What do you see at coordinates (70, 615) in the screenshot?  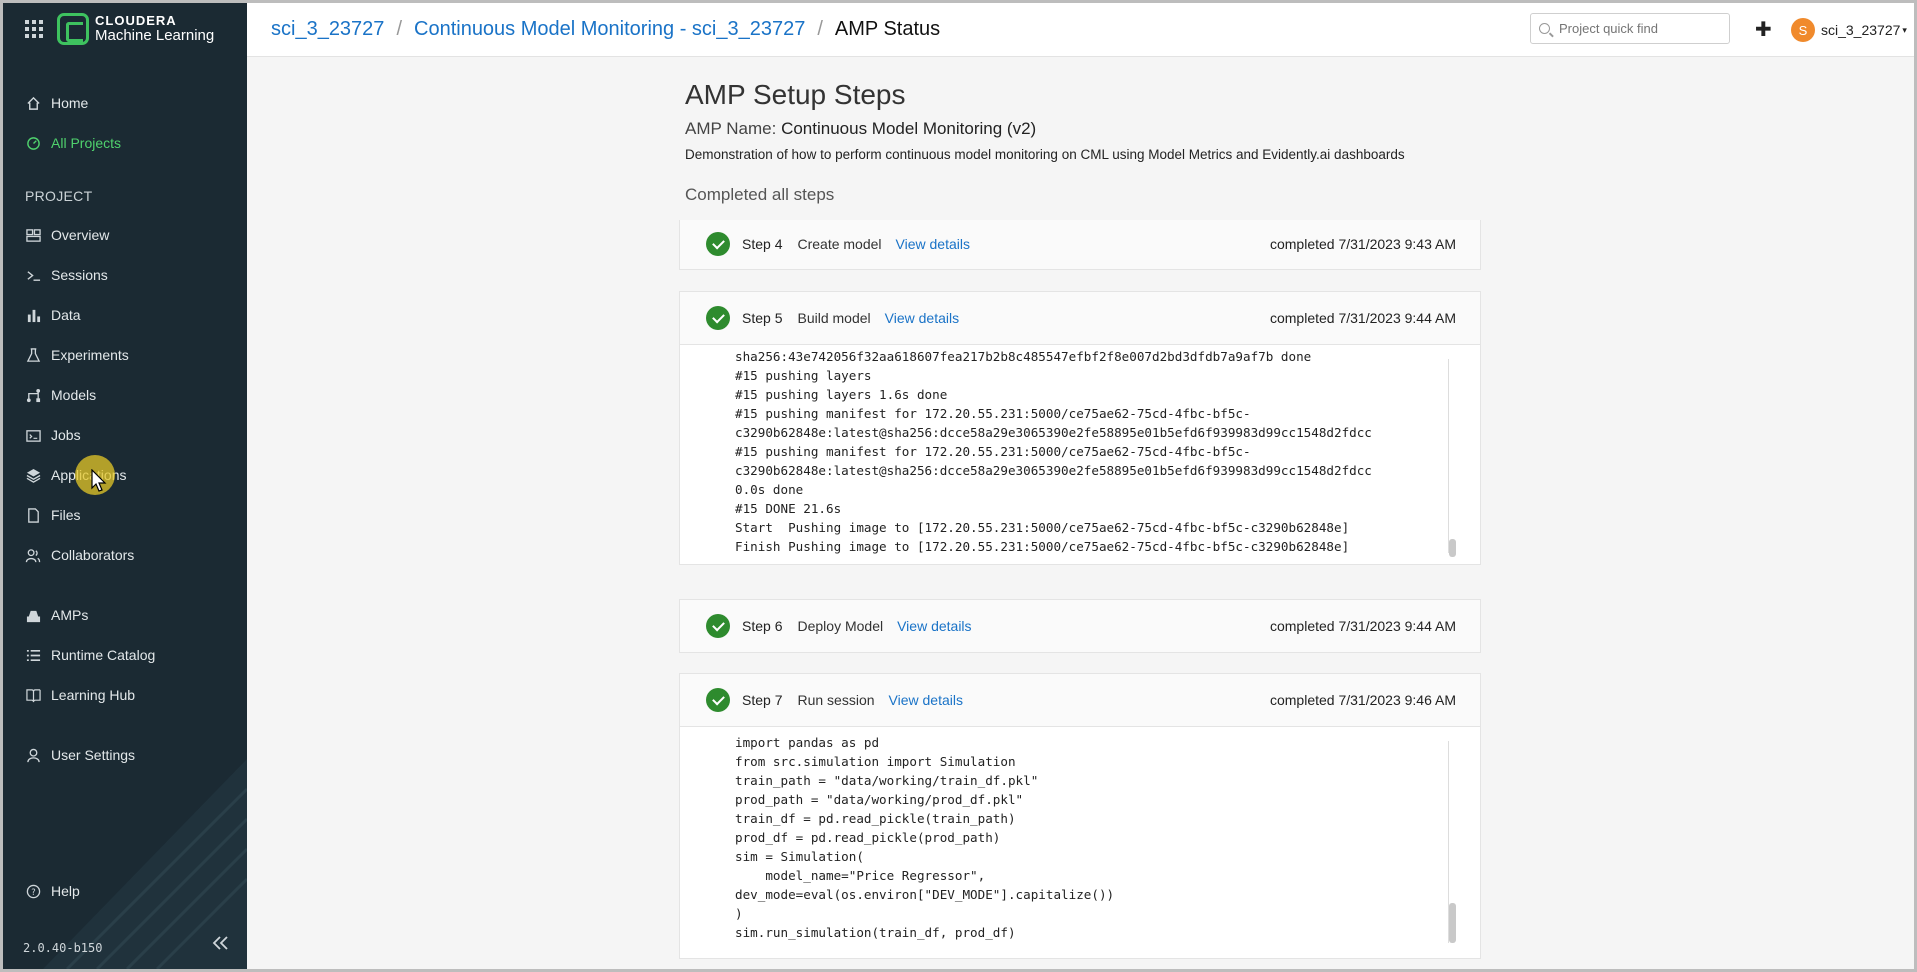 I see `sidebar-item-label: AMPs` at bounding box center [70, 615].